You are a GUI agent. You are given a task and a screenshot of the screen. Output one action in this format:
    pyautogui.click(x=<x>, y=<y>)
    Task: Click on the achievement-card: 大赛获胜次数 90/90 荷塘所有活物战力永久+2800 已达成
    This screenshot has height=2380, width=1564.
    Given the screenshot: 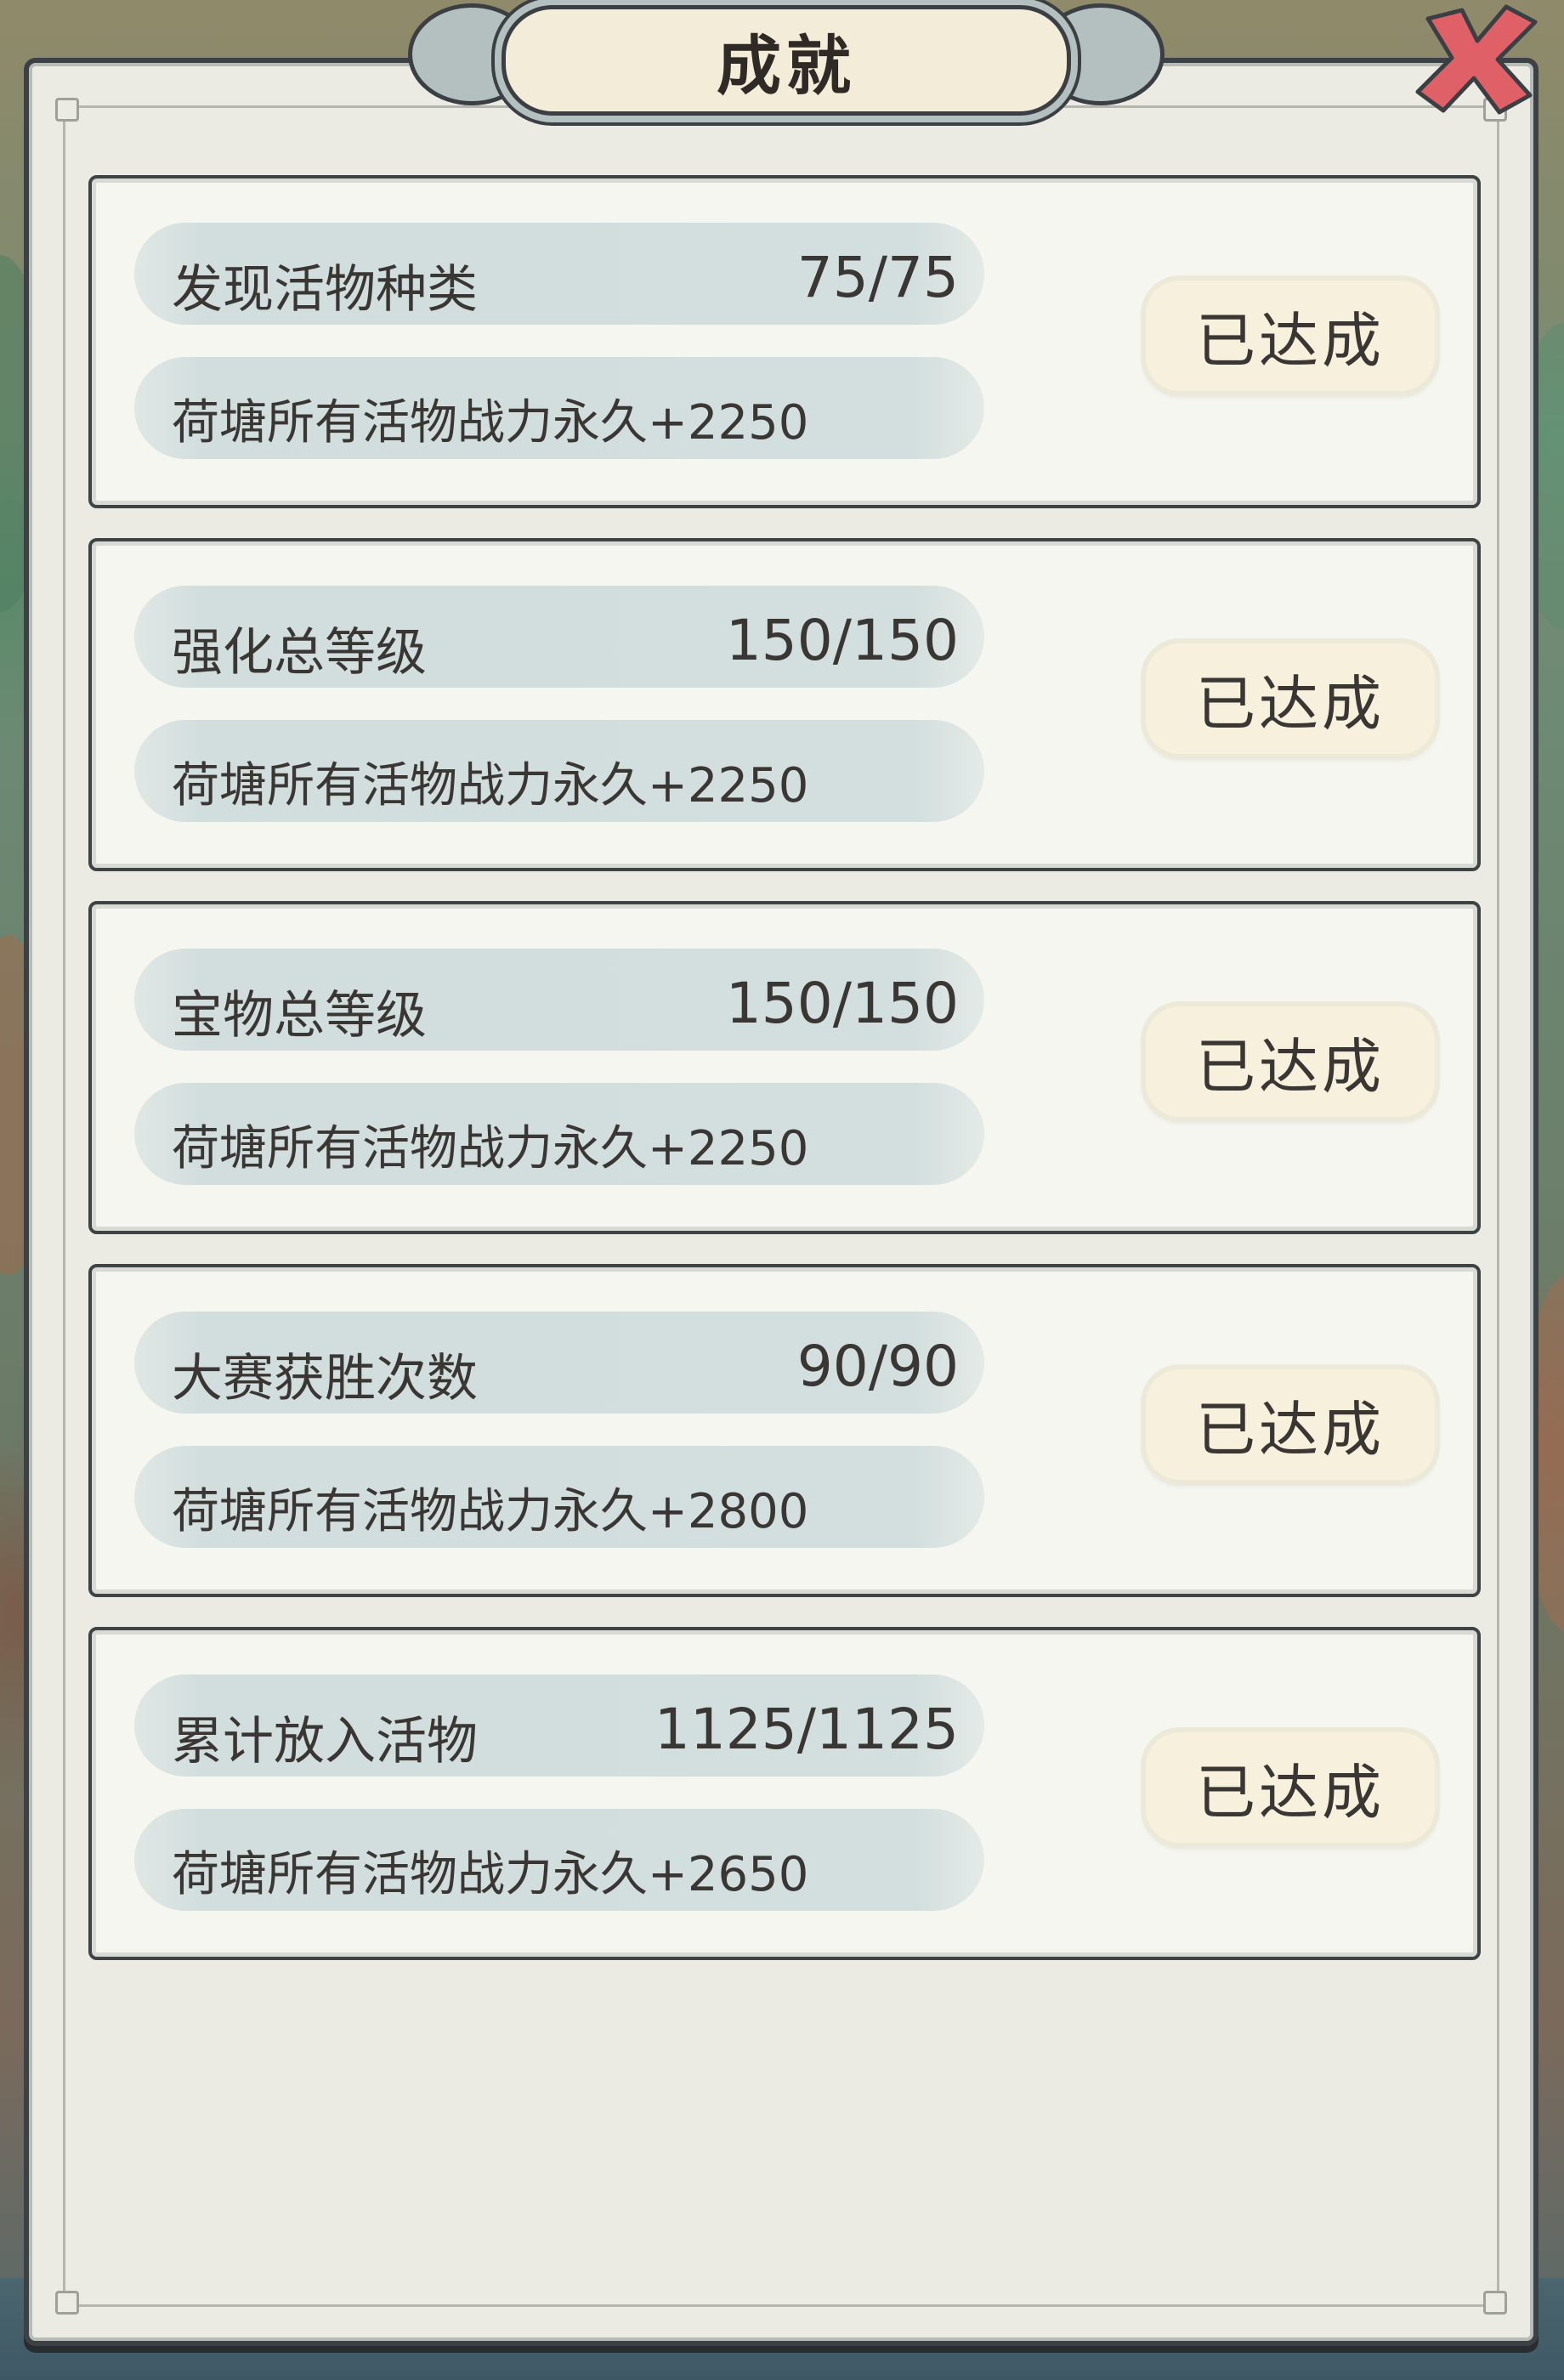 What is the action you would take?
    pyautogui.click(x=784, y=1430)
    